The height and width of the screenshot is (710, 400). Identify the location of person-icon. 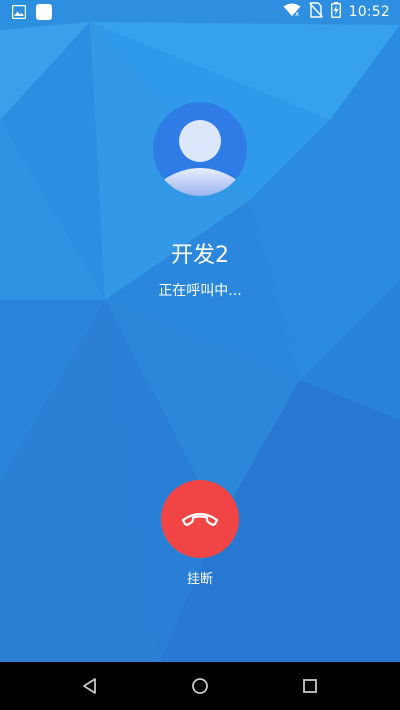
(200, 149).